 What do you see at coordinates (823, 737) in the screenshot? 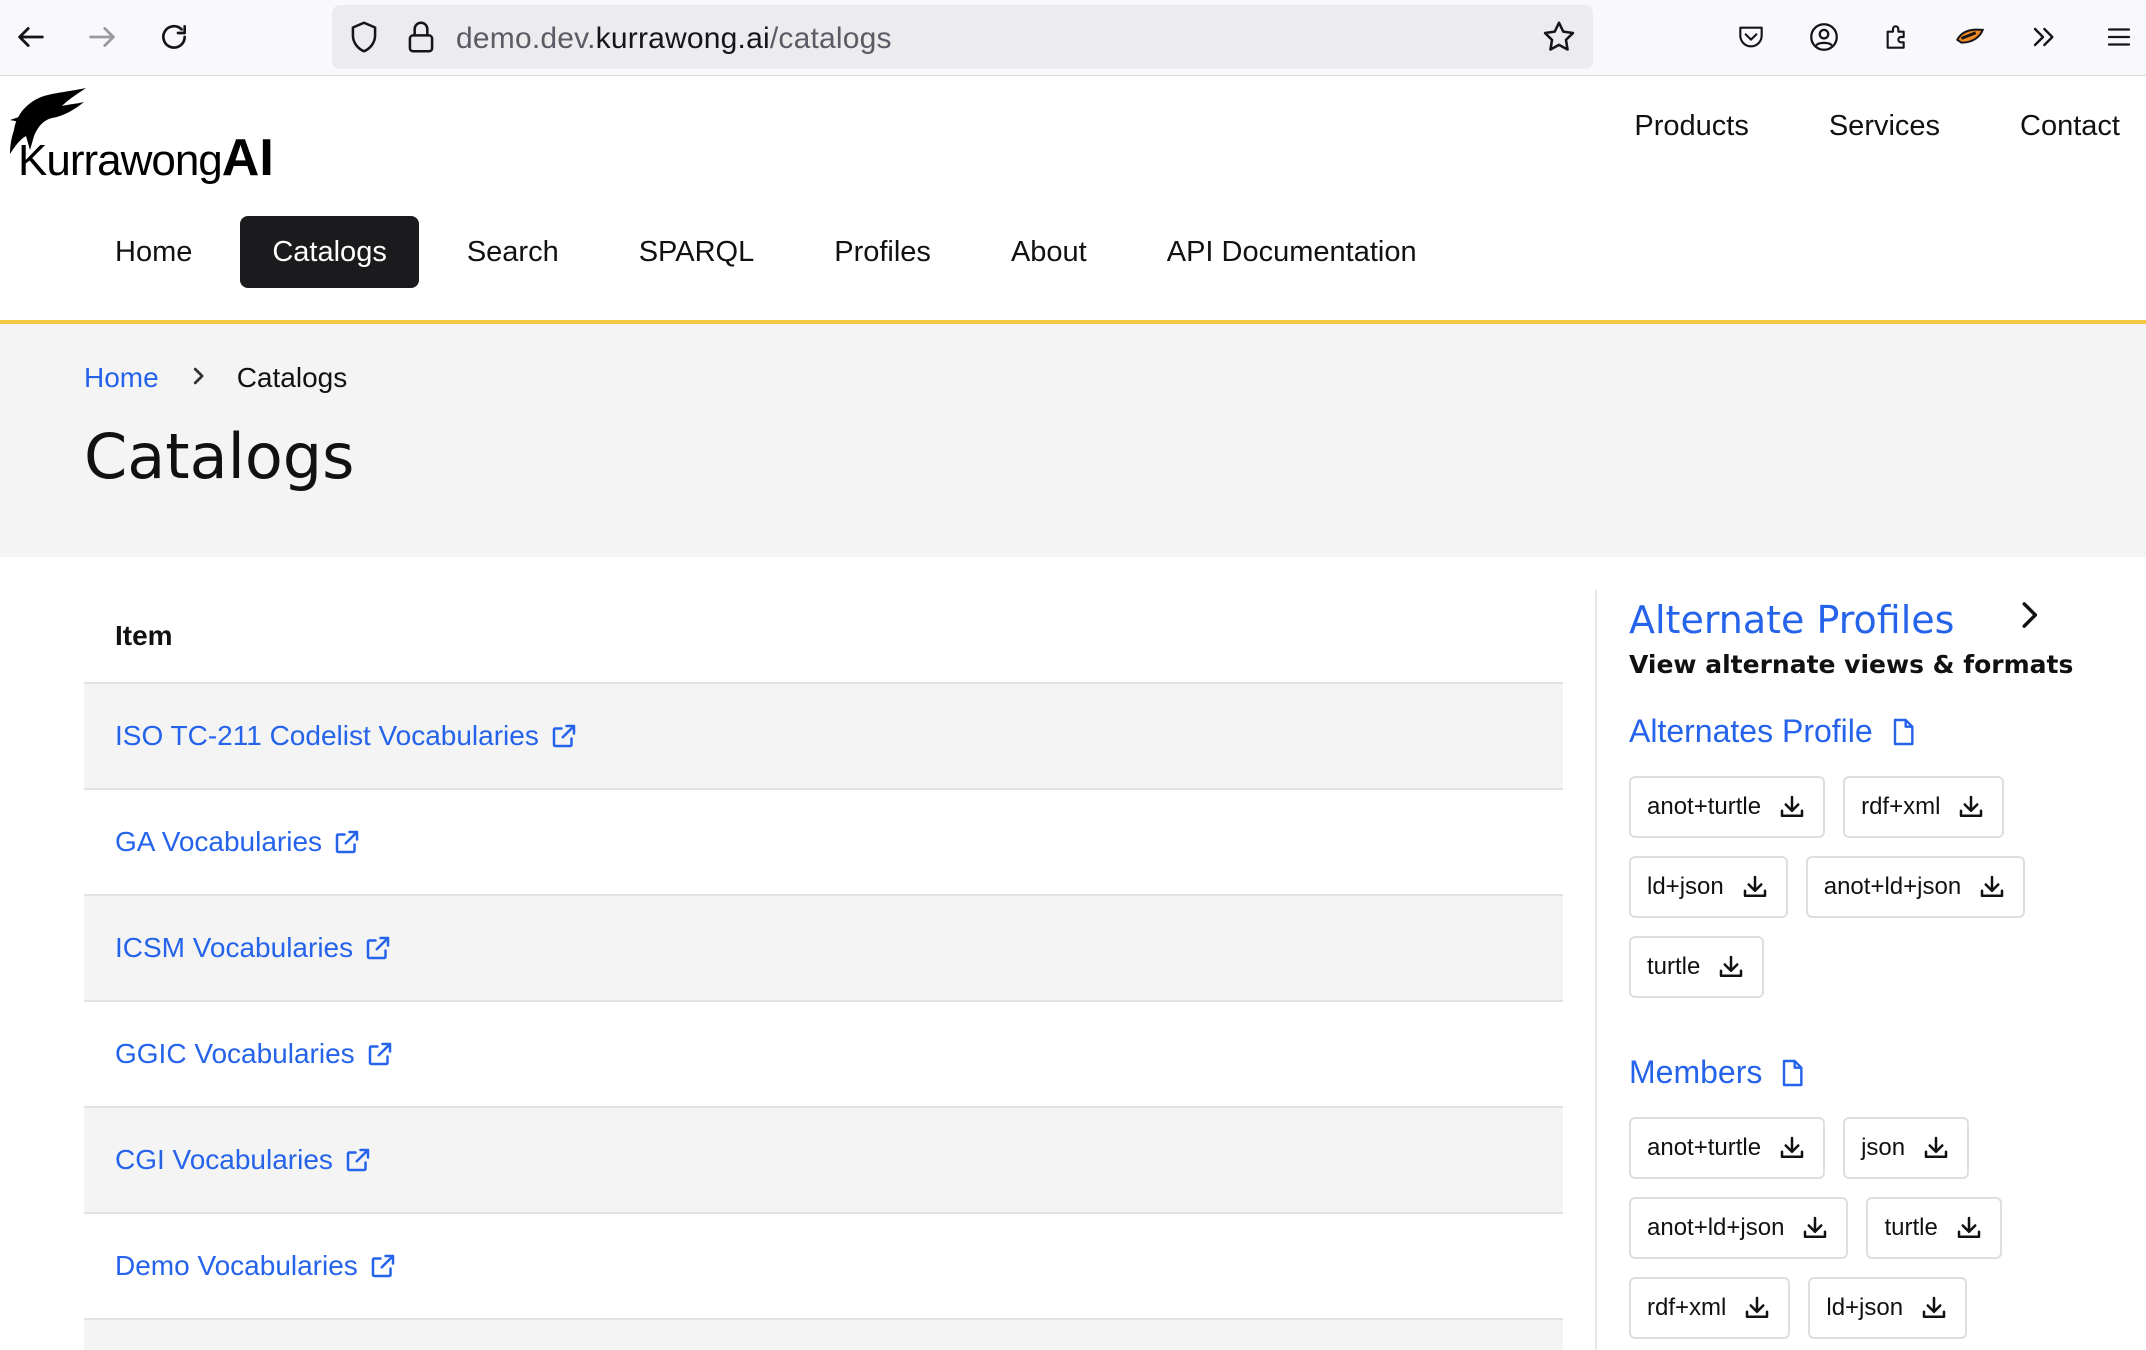
I see `table-row: ISO TC-211 Codelist Vocabularies` at bounding box center [823, 737].